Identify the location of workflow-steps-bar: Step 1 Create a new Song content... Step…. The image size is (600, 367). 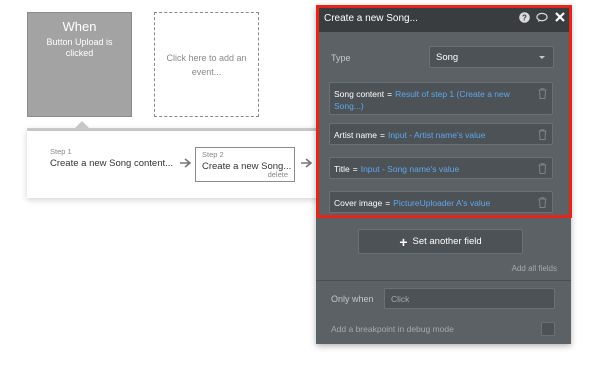
(177, 159).